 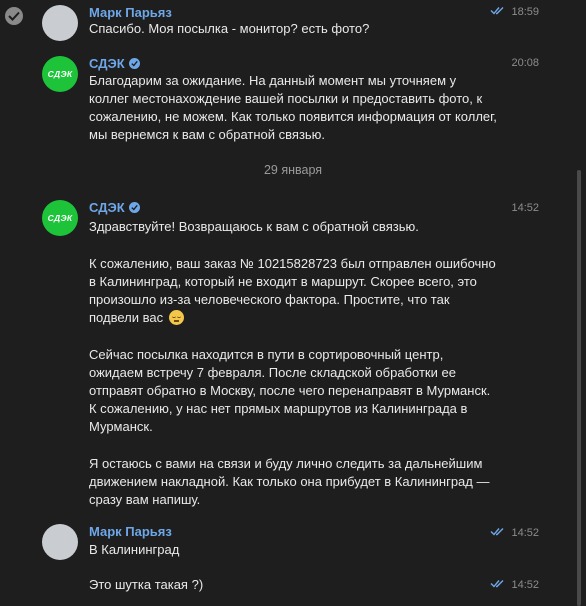 What do you see at coordinates (514, 12) in the screenshot?
I see `message-time: 18:59` at bounding box center [514, 12].